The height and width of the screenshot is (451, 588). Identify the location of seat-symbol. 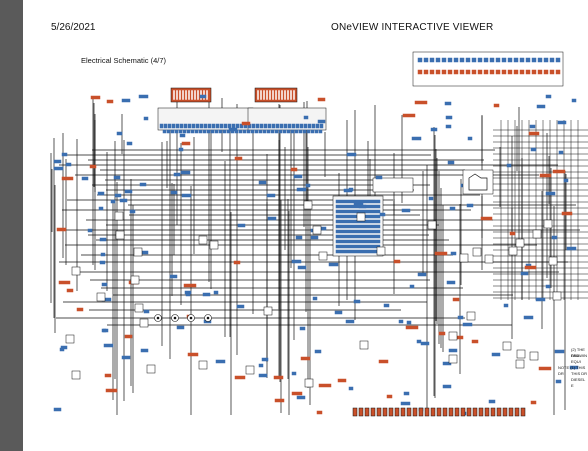
(478, 182).